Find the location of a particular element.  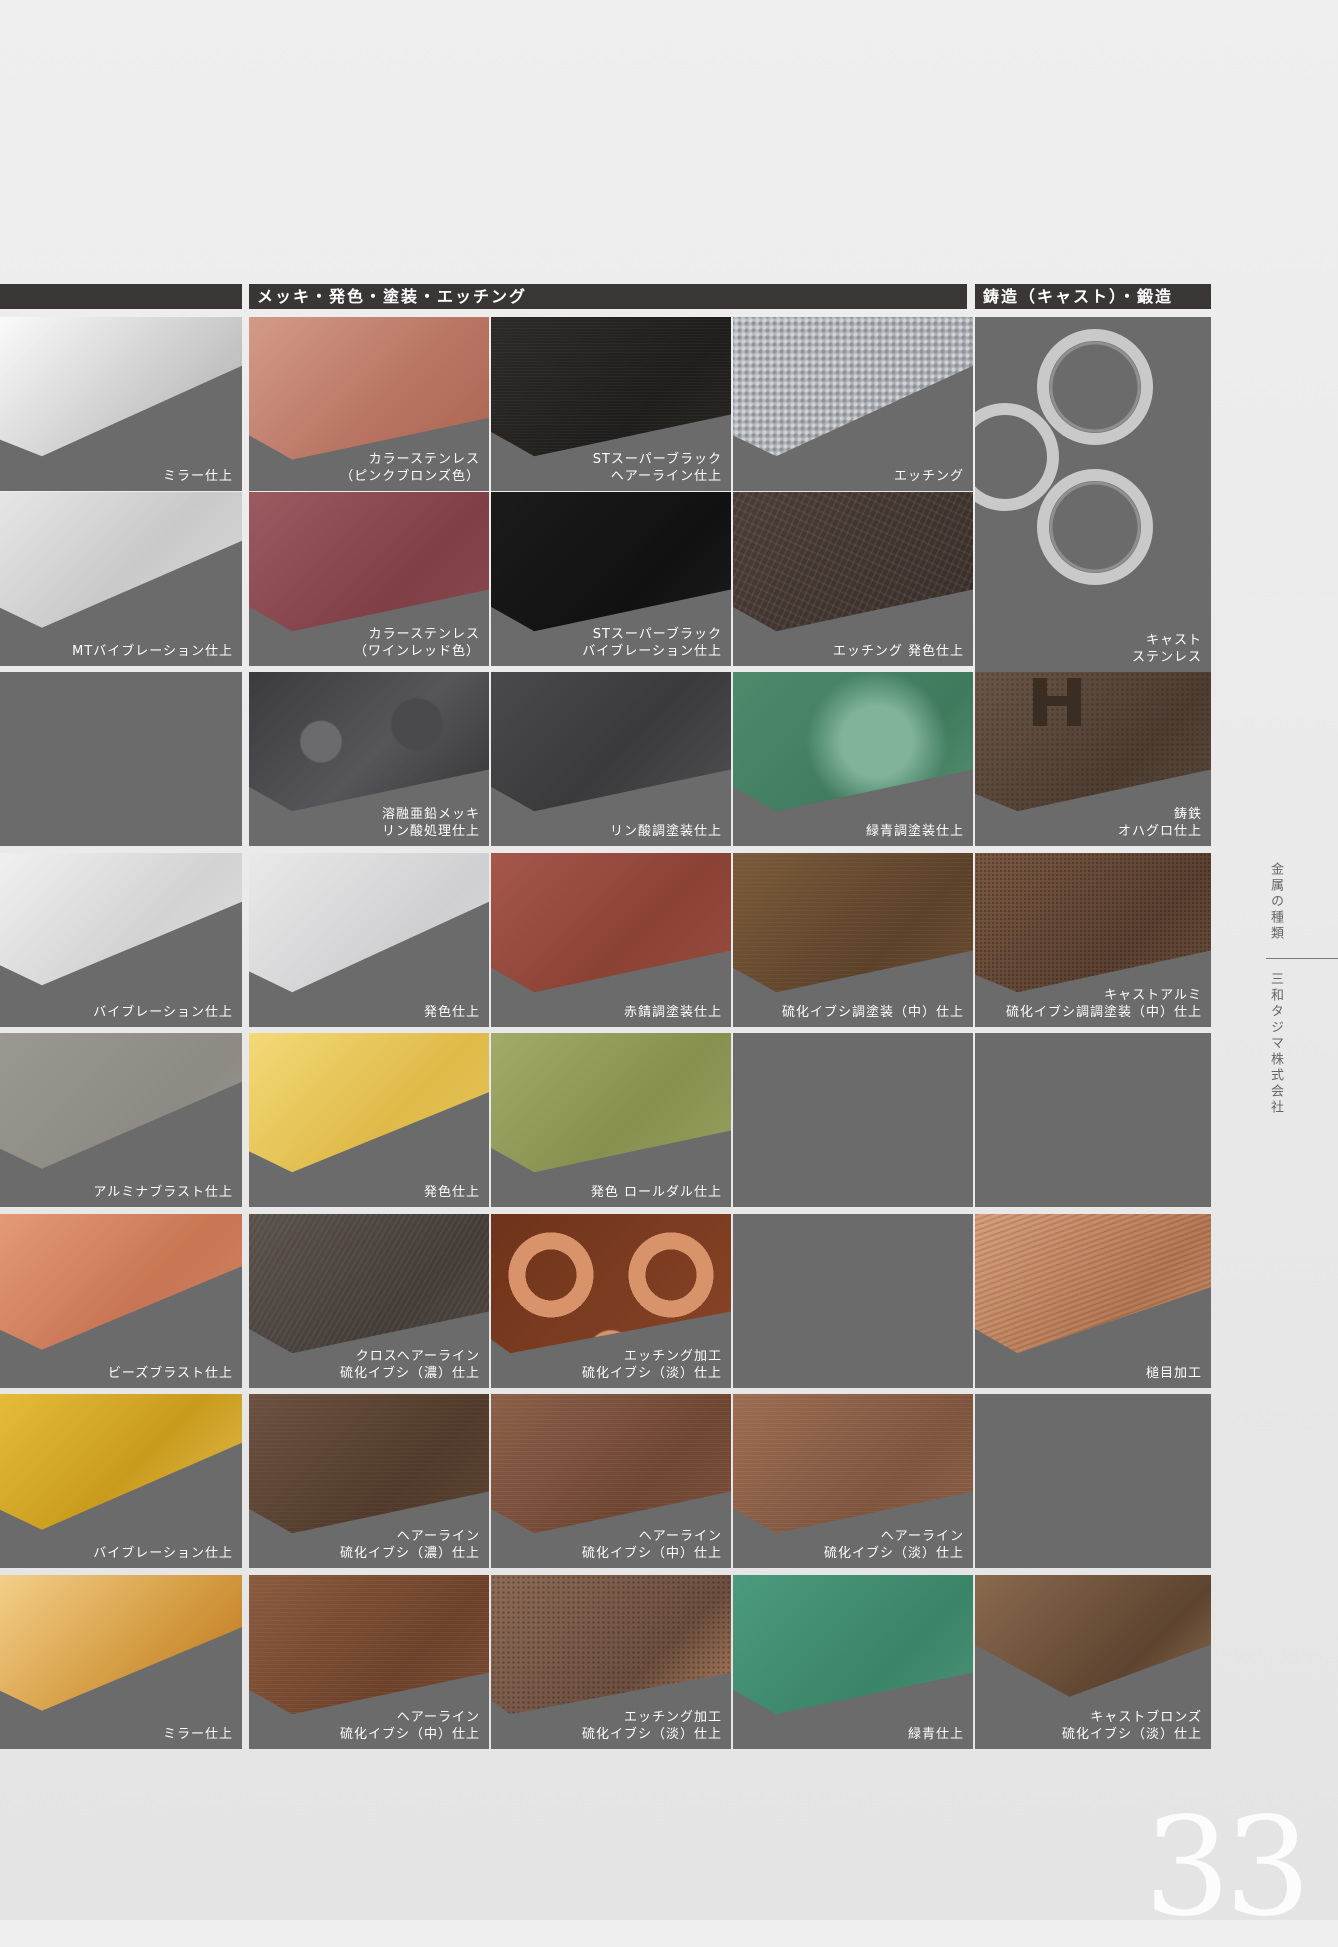

swatch-a2: MTバイブレーション仕上 is located at coordinates (121, 579).